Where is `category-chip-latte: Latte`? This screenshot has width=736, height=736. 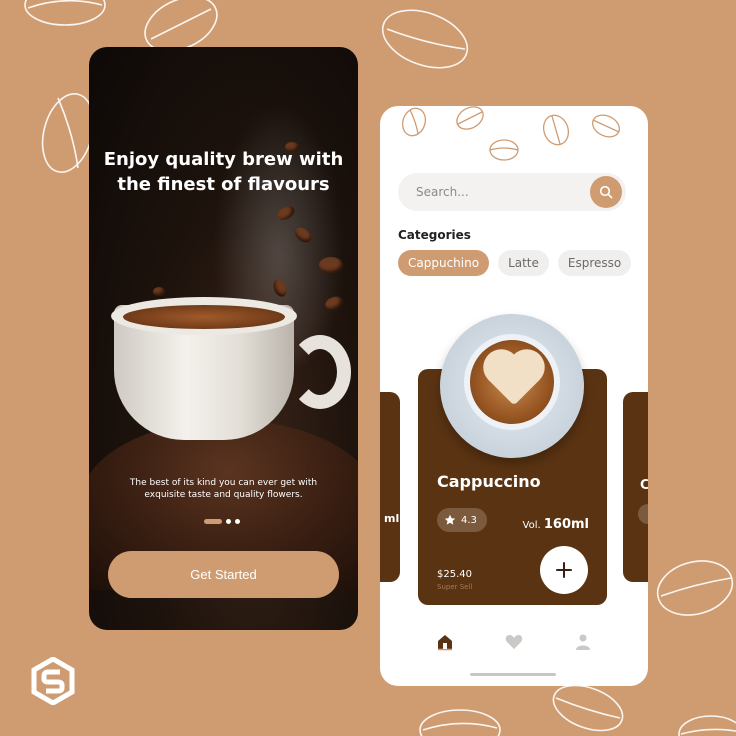
category-chip-latte: Latte is located at coordinates (523, 263).